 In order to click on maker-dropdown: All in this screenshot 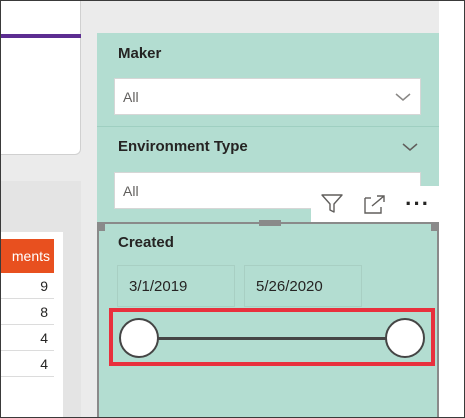, I will do `click(267, 96)`.